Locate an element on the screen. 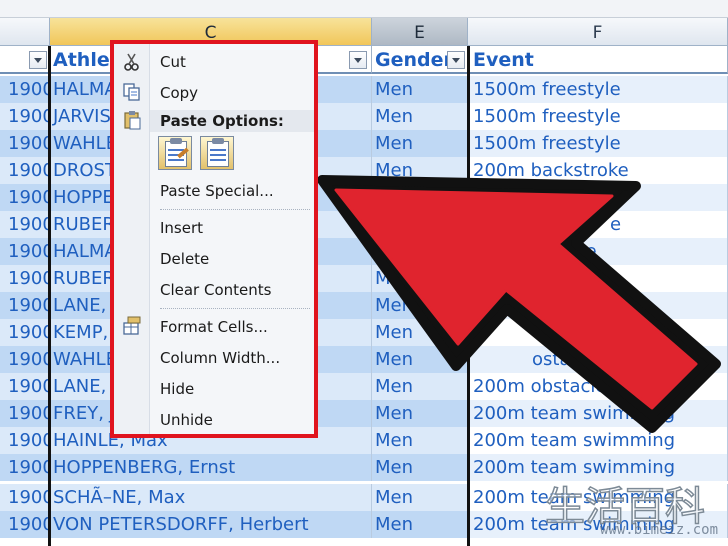 The width and height of the screenshot is (728, 546). menu-item-paste-options: Paste Options: is located at coordinates (222, 121).